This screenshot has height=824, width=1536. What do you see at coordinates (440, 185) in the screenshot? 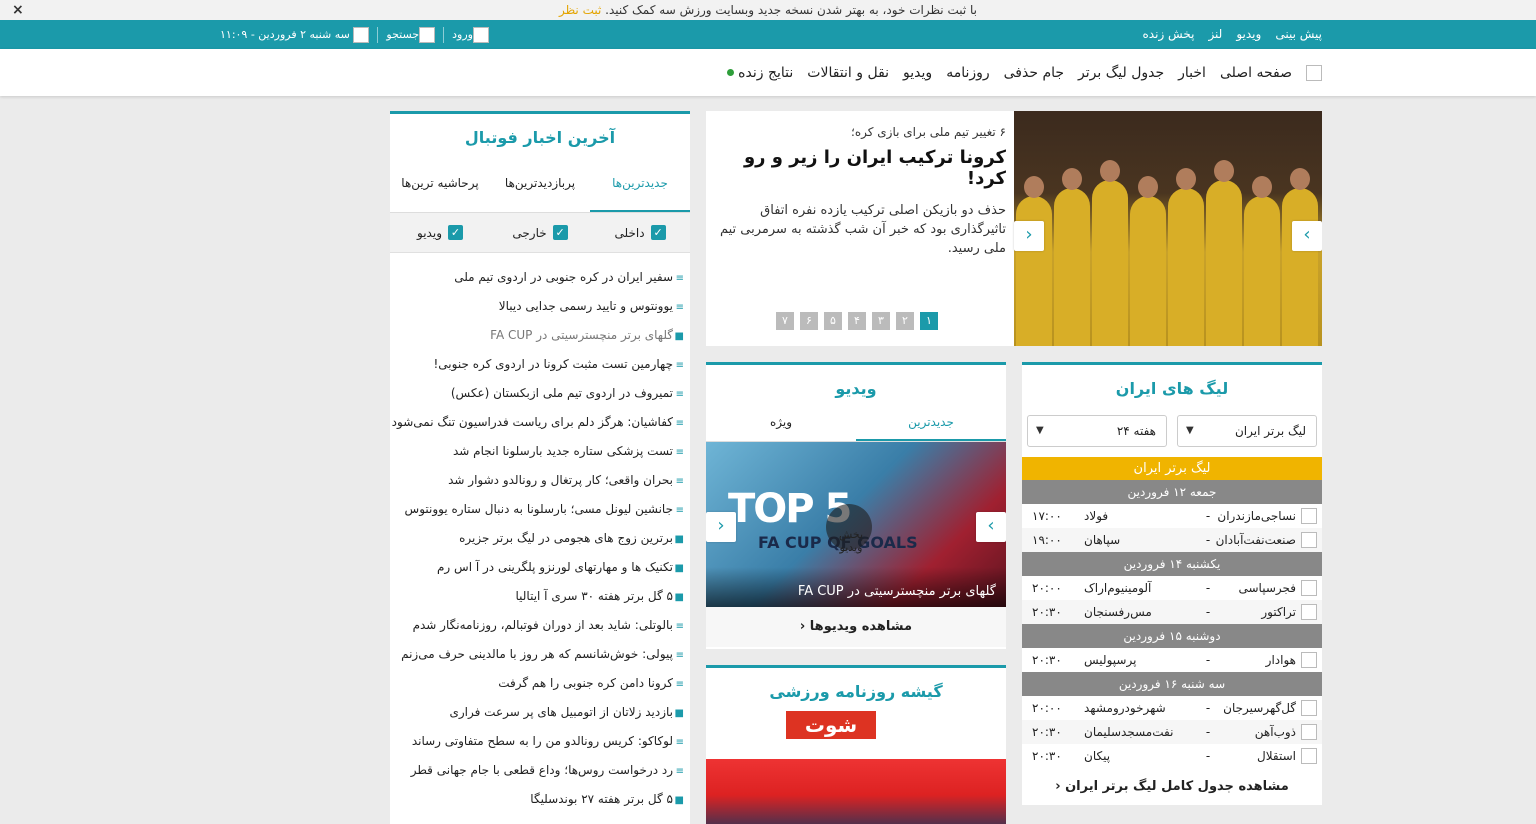
I see `tab-most-controversial: پرحاشیه ترین‌ها` at bounding box center [440, 185].